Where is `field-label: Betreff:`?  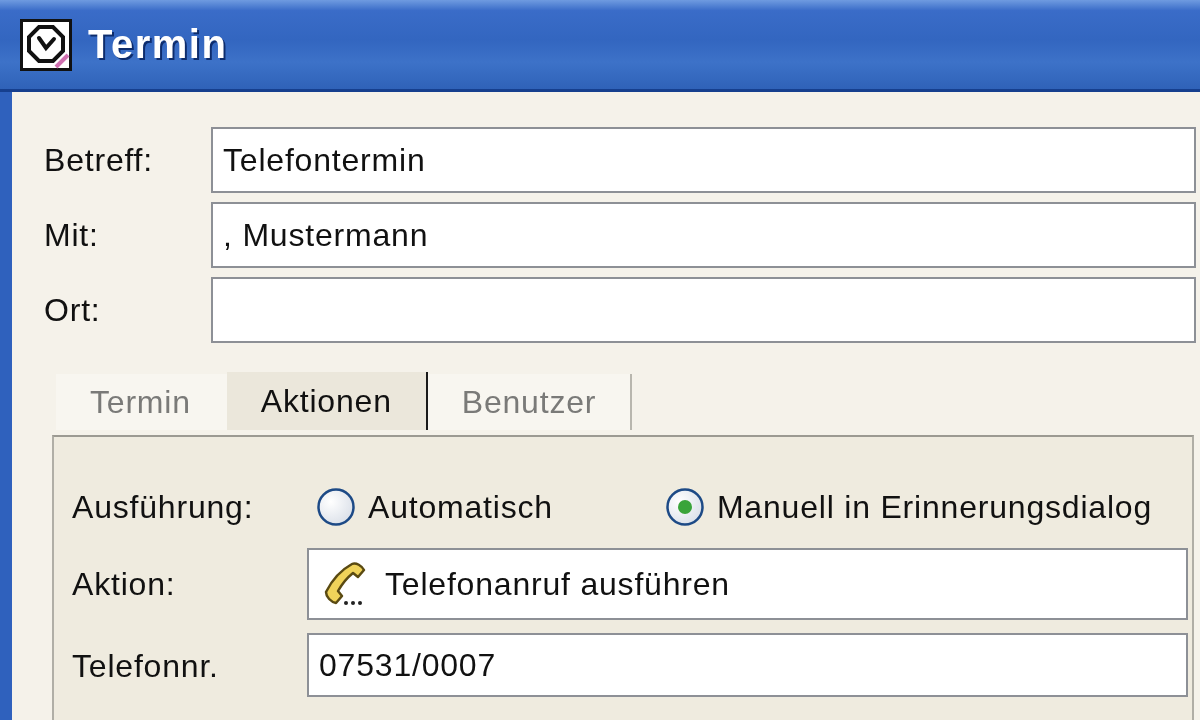
field-label: Betreff: is located at coordinates (99, 160).